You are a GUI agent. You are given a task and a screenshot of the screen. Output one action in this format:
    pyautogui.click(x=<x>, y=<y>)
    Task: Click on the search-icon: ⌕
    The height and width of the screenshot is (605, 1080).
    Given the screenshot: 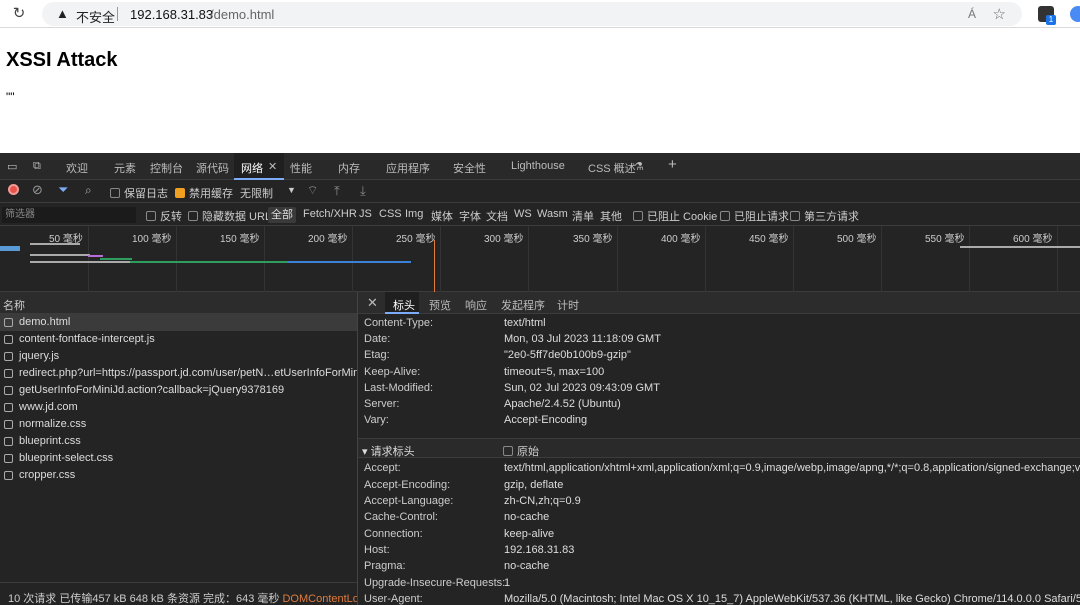 What is the action you would take?
    pyautogui.click(x=88, y=190)
    